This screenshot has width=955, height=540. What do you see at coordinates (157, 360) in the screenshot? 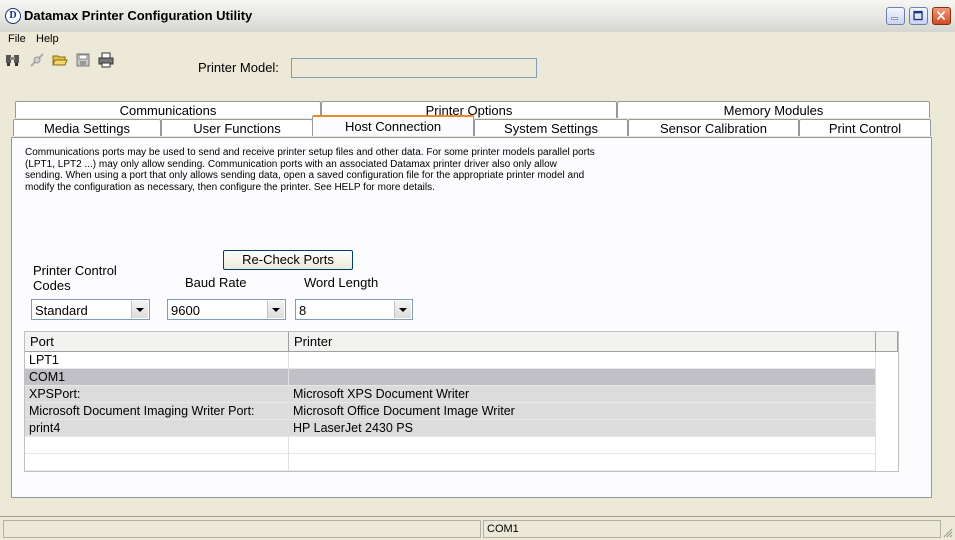
I see `port-cell: LPT1` at bounding box center [157, 360].